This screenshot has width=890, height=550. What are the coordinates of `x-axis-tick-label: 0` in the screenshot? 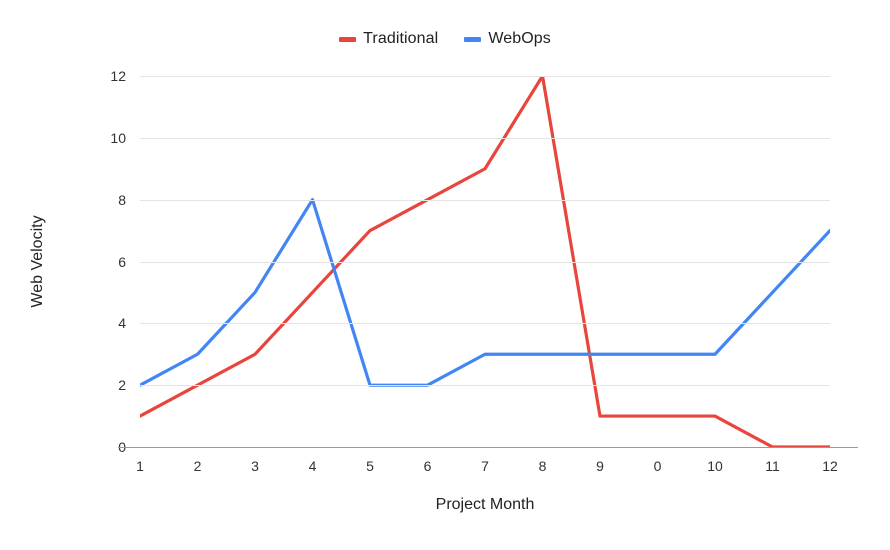 It's located at (657, 466).